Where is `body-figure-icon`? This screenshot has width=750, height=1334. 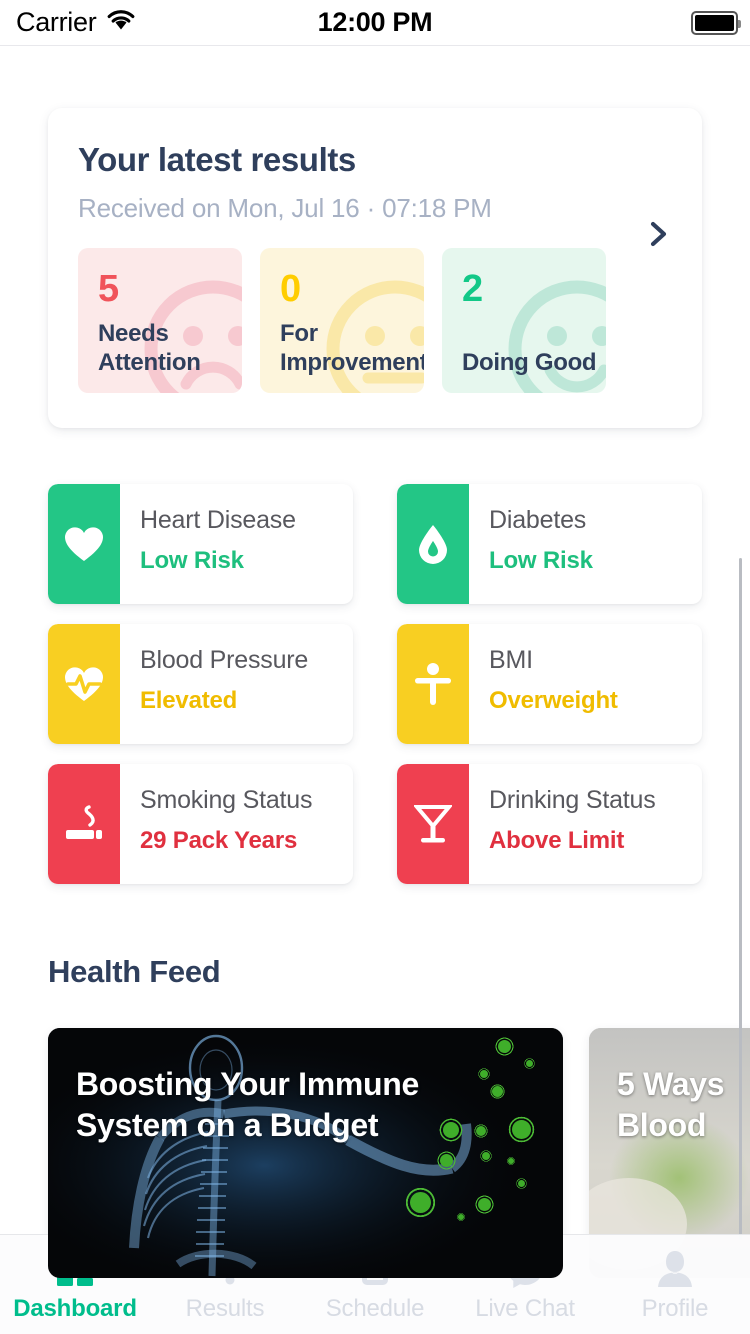 body-figure-icon is located at coordinates (433, 684).